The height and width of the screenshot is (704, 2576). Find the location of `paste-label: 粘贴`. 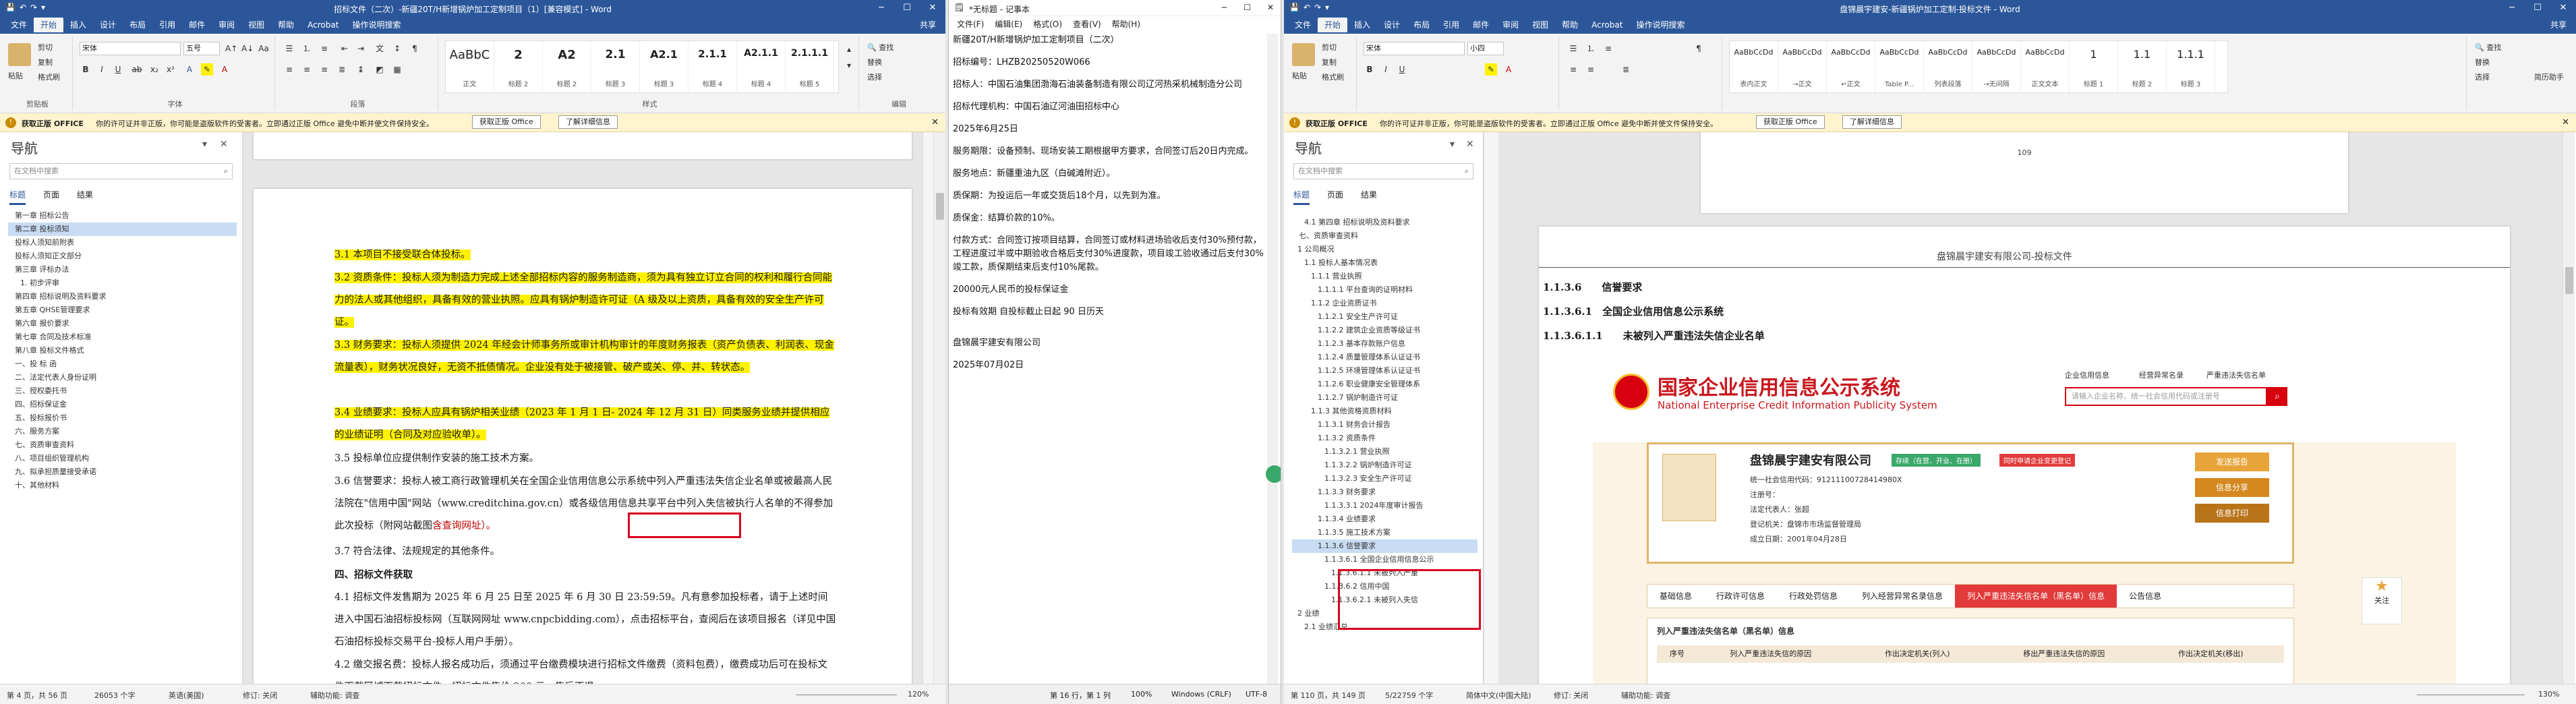

paste-label: 粘贴 is located at coordinates (1300, 75).